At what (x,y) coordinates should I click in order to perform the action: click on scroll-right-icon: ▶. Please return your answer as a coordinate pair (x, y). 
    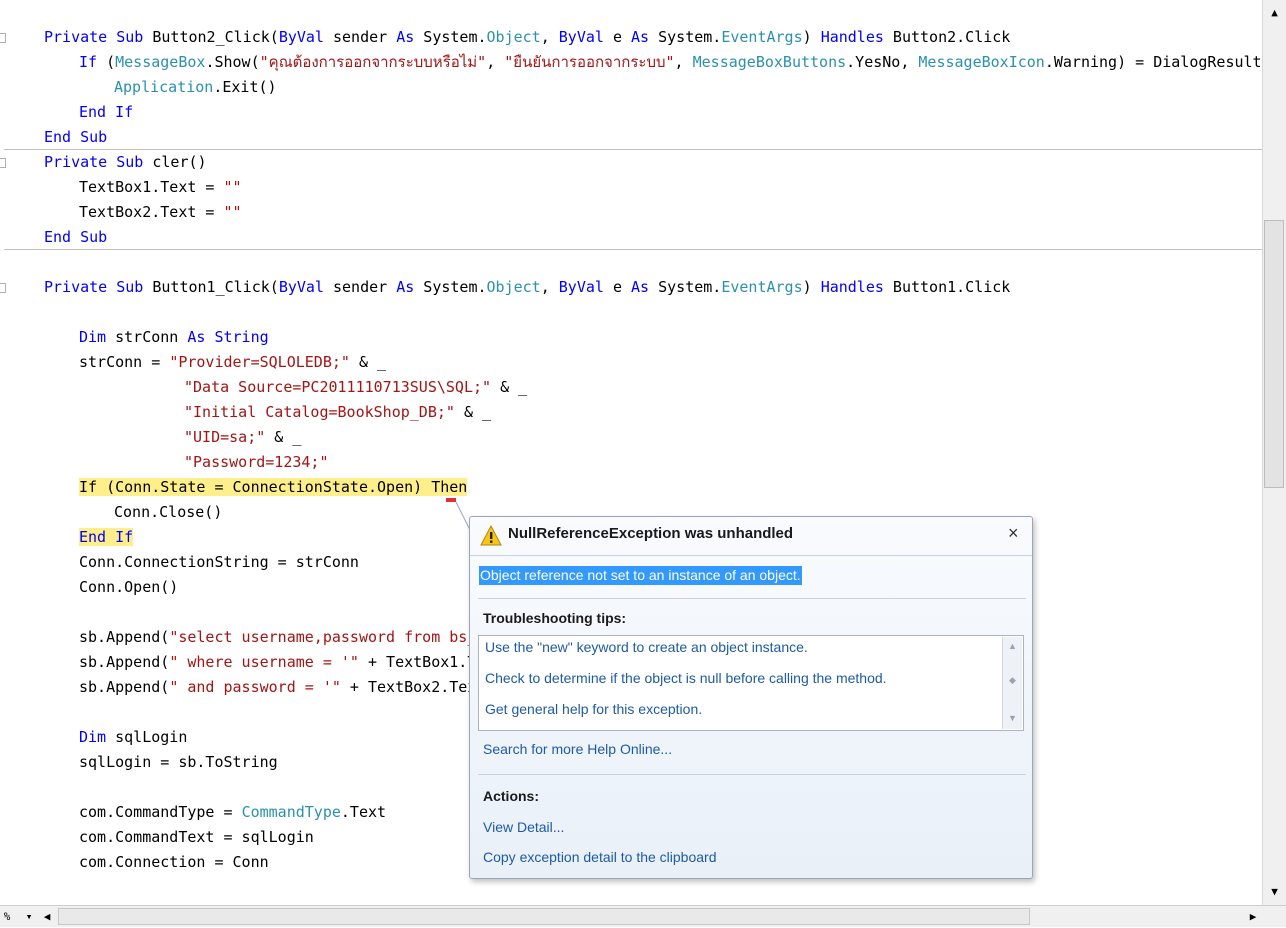
    Looking at the image, I should click on (1253, 917).